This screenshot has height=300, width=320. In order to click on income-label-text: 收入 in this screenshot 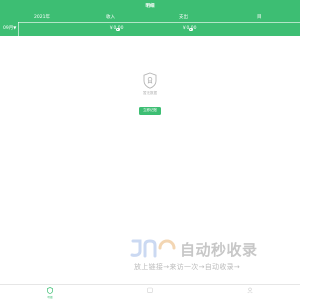, I will do `click(110, 17)`.